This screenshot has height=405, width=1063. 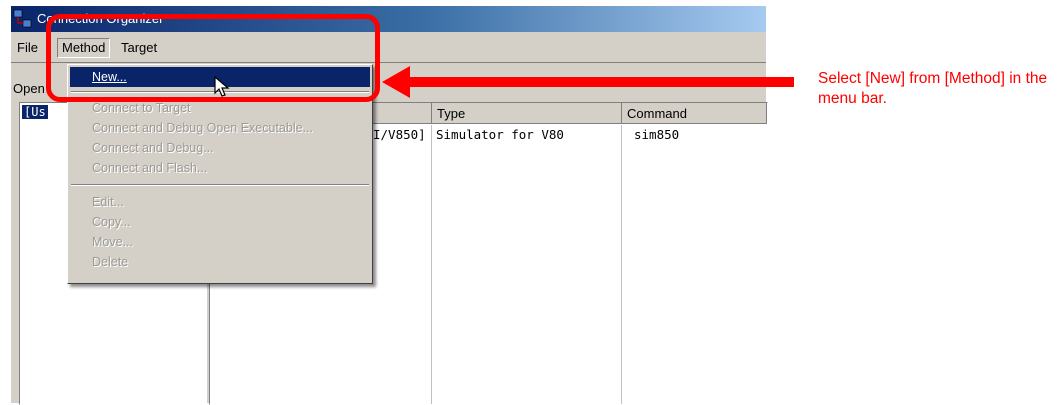 I want to click on open-label: Open, so click(x=29, y=88).